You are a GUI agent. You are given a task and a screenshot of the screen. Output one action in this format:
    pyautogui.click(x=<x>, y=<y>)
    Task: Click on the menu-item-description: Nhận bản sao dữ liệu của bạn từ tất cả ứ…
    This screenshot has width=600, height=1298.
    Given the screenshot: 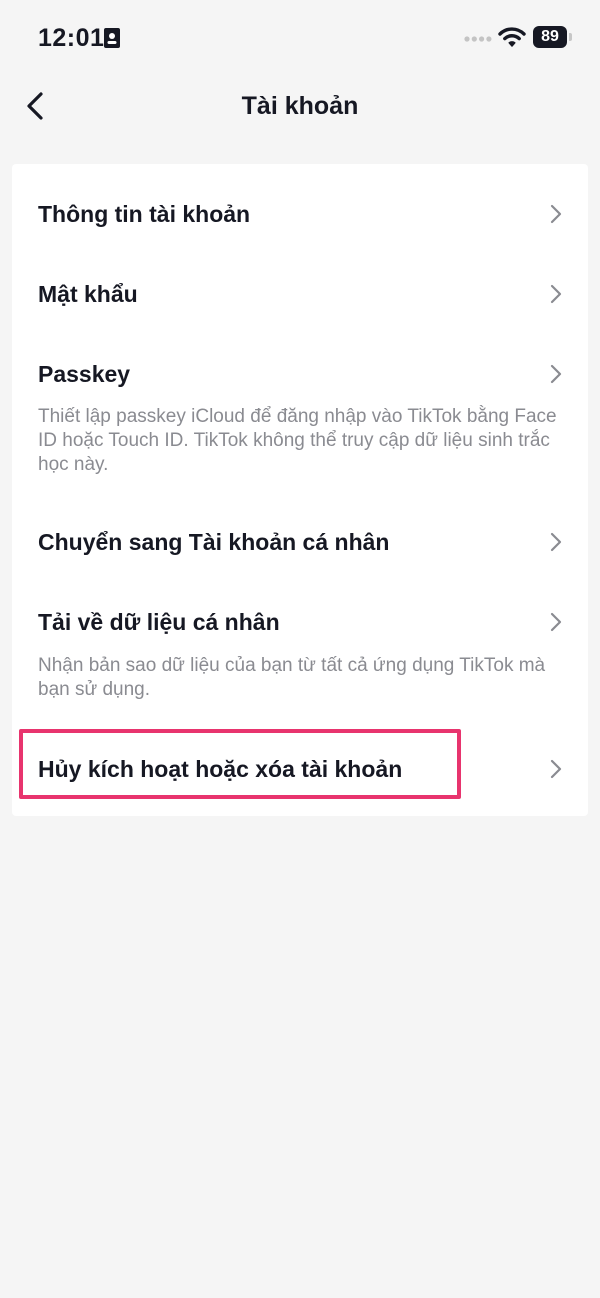 What is the action you would take?
    pyautogui.click(x=292, y=677)
    